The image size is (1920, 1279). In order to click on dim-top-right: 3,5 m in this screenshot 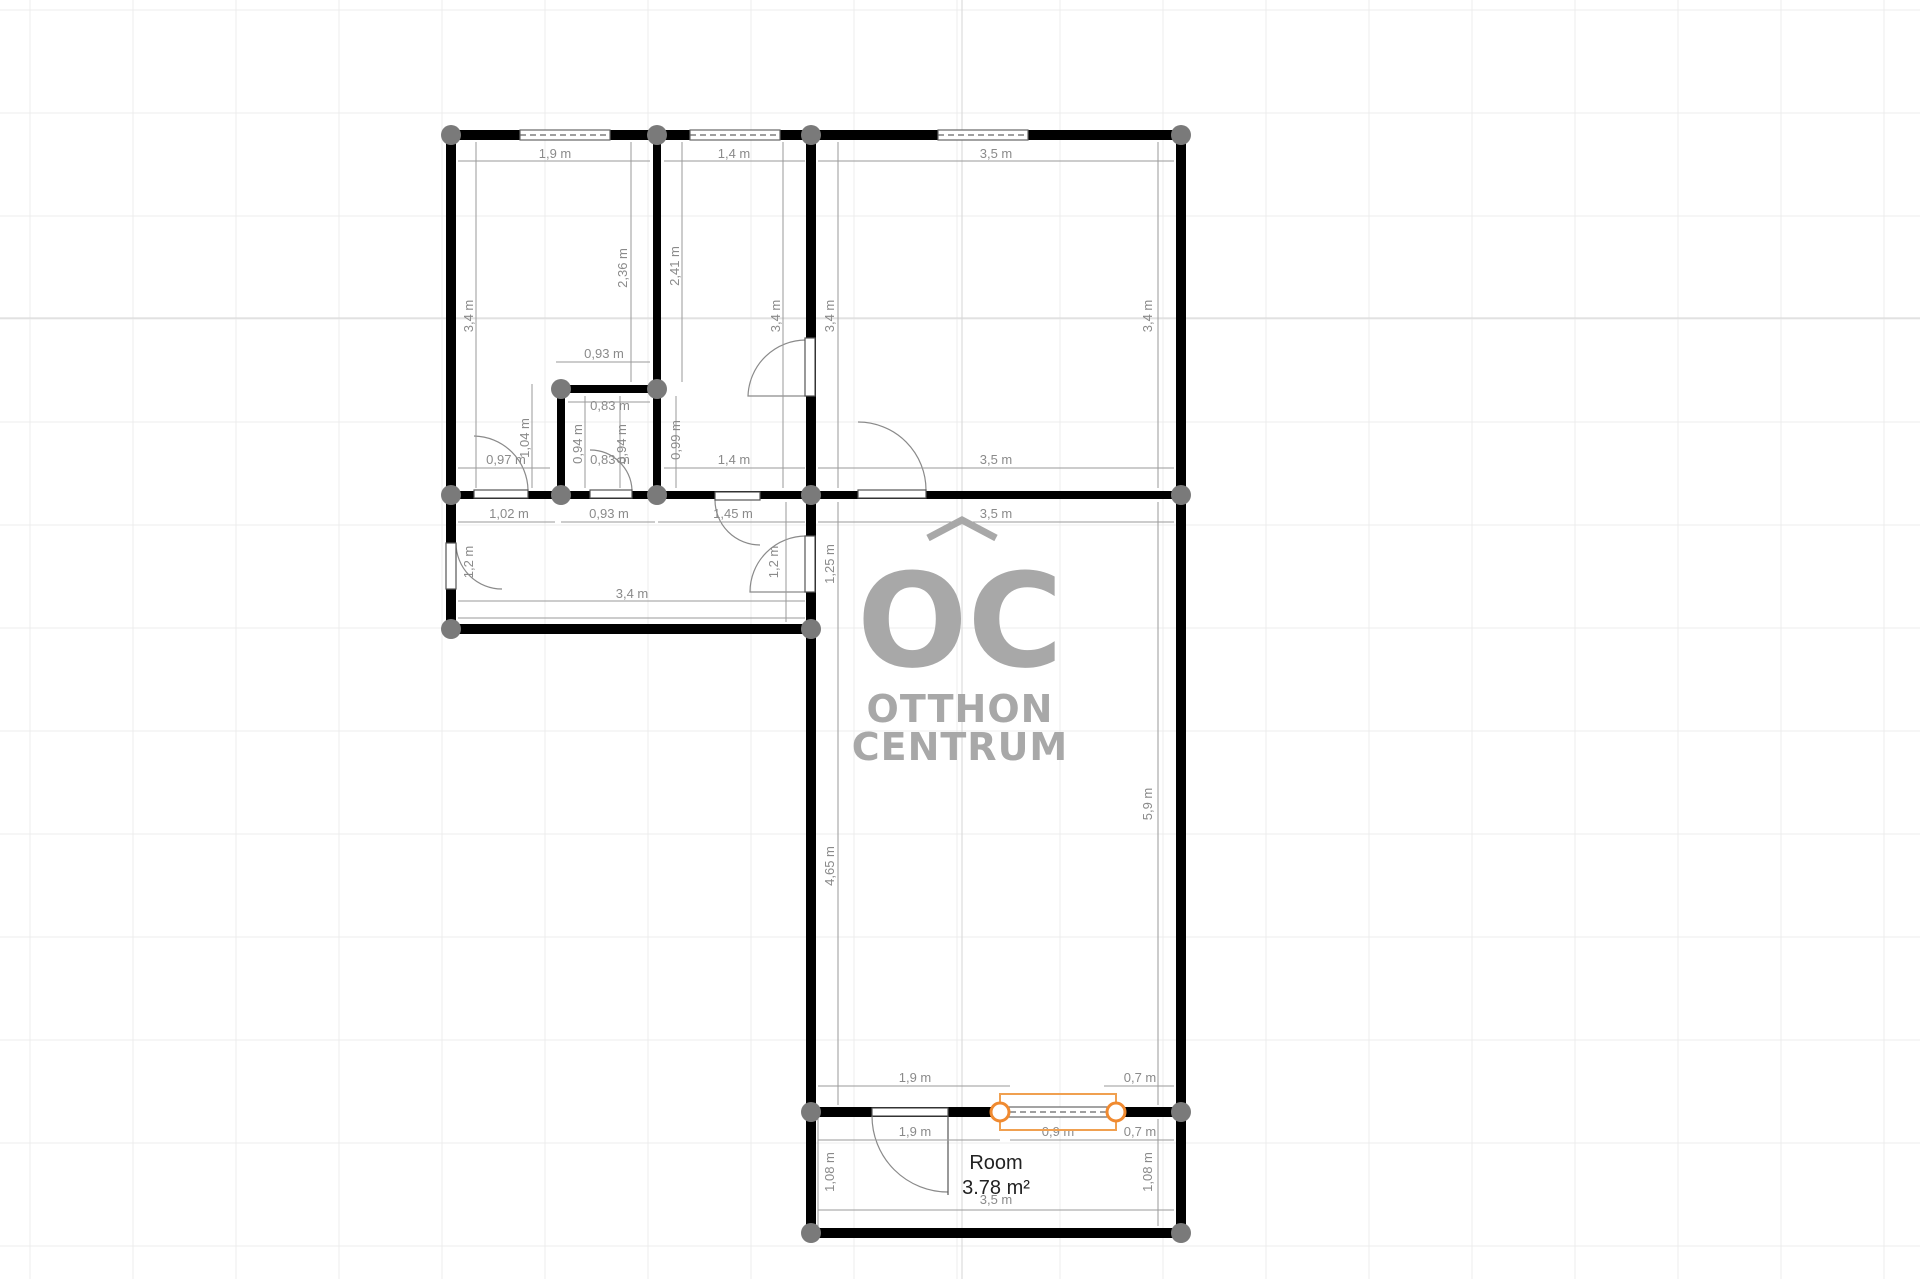, I will do `click(996, 153)`.